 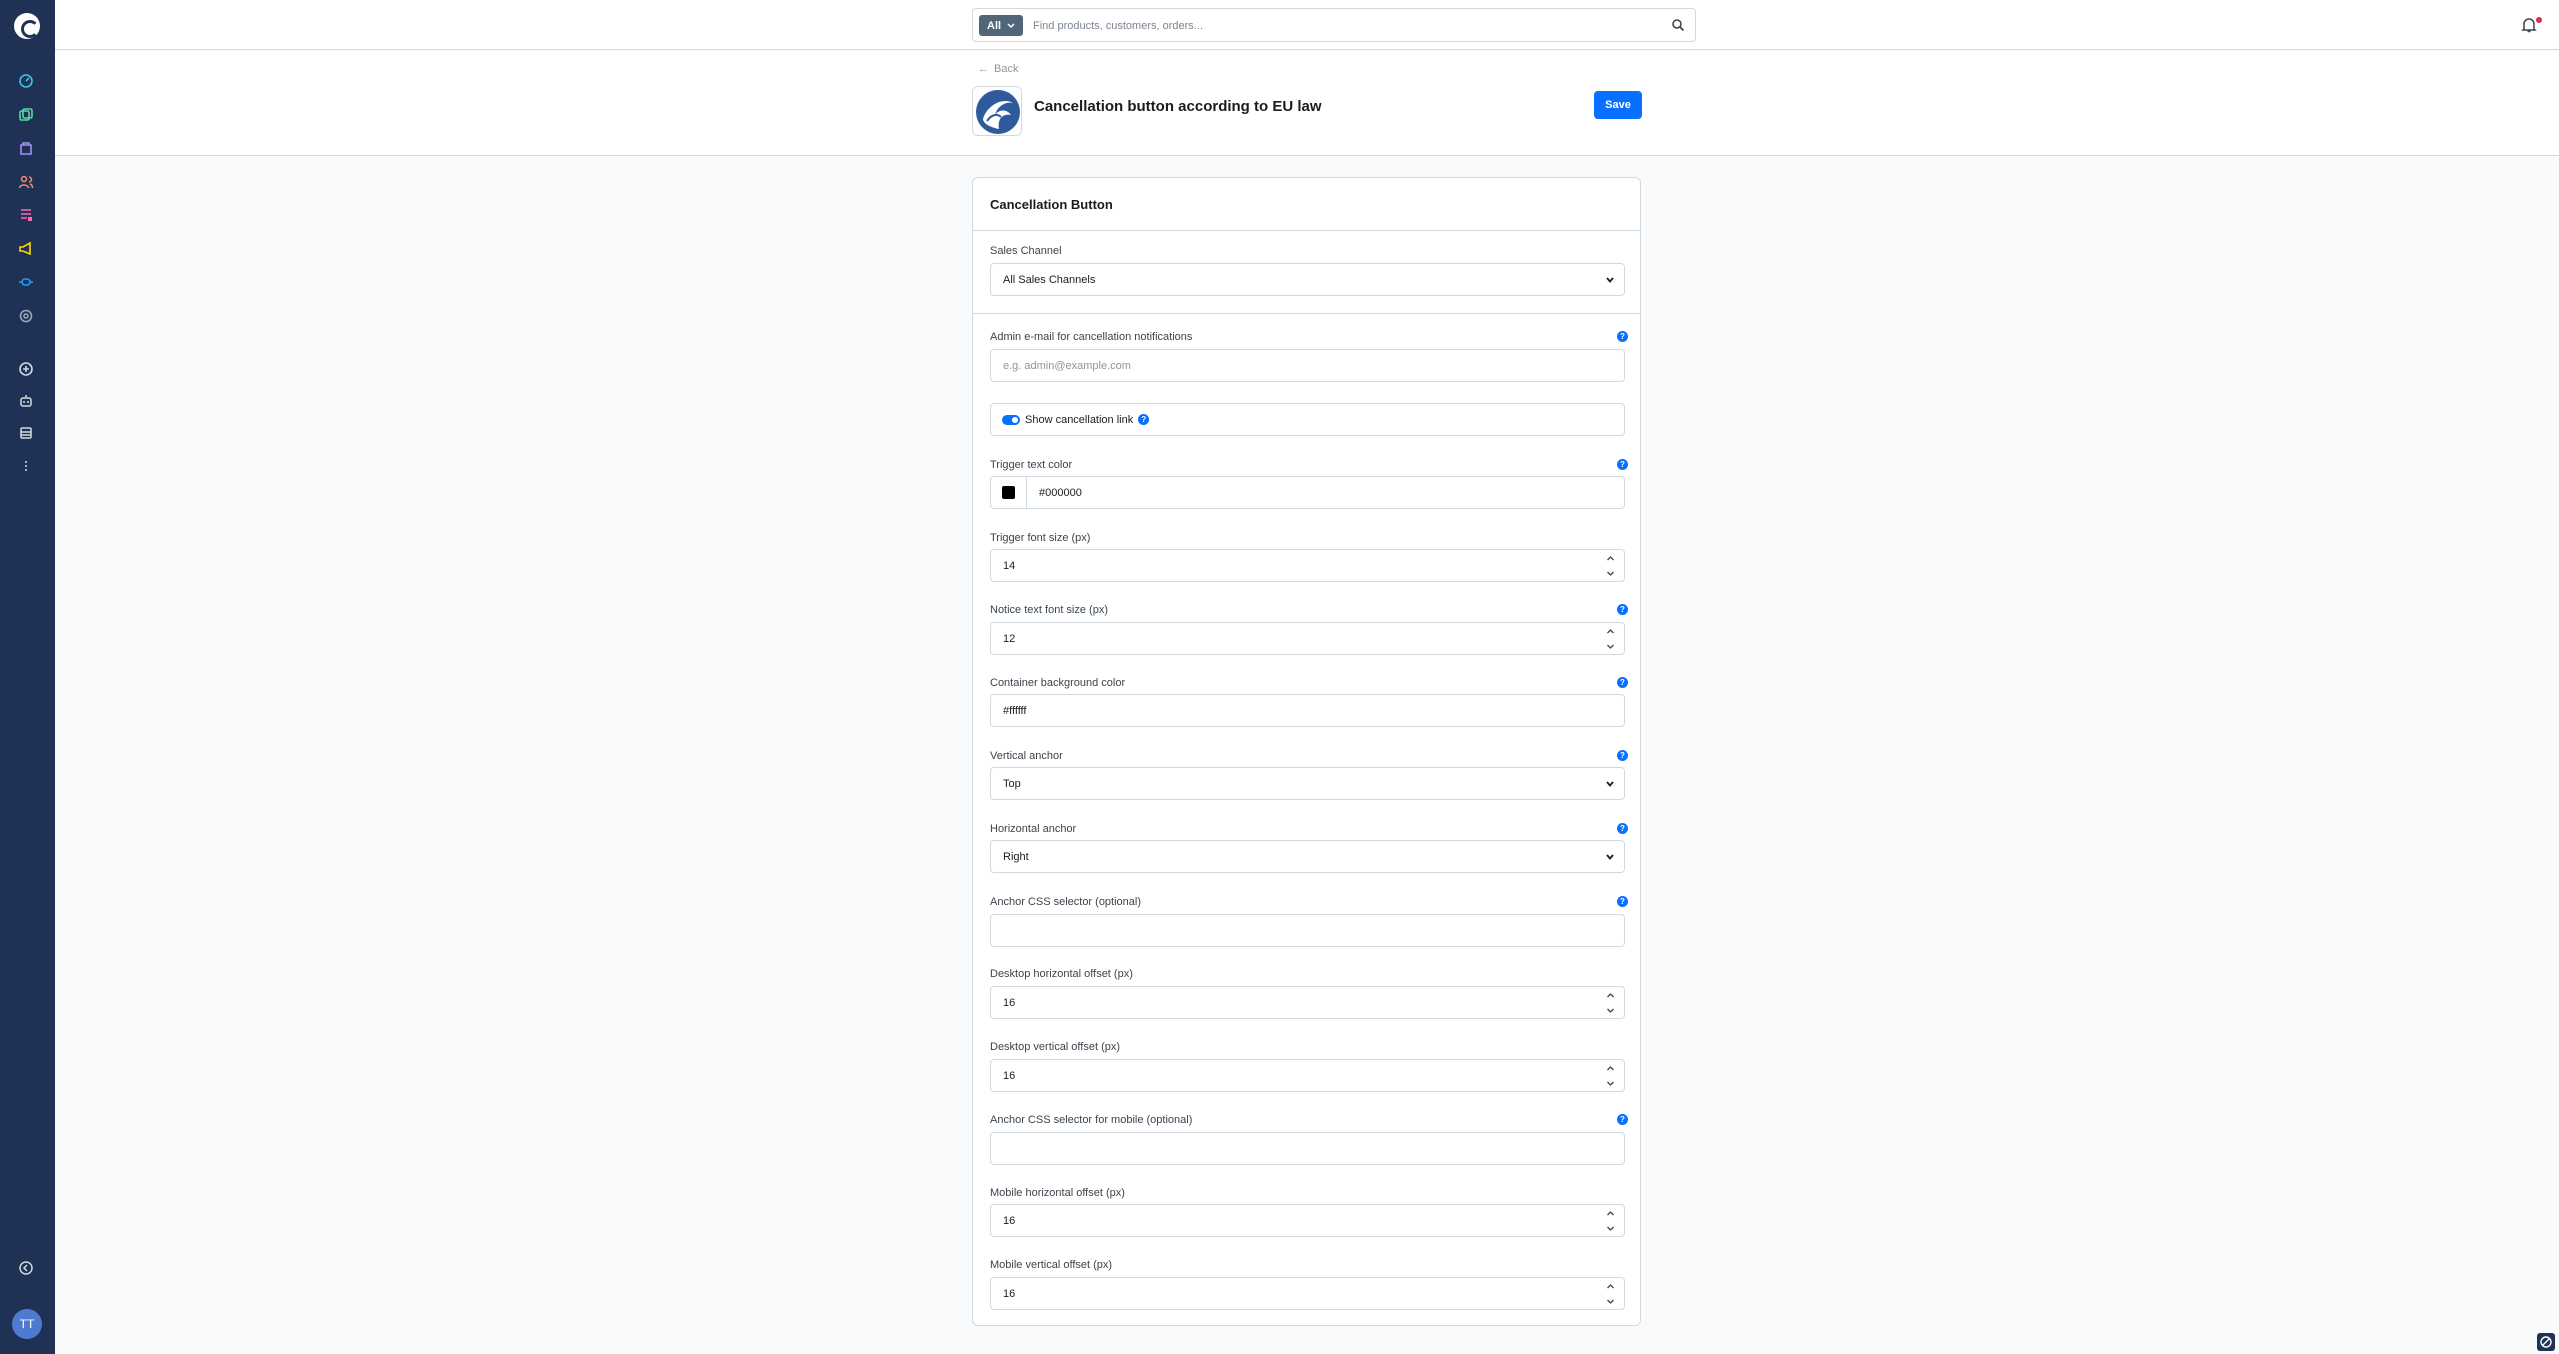 I want to click on desktop-h-offset-value: 16, so click(x=1009, y=1002).